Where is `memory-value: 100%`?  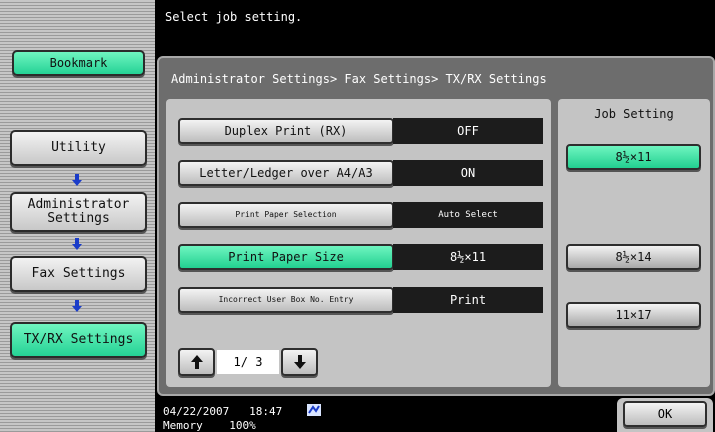
memory-value: 100% is located at coordinates (242, 425).